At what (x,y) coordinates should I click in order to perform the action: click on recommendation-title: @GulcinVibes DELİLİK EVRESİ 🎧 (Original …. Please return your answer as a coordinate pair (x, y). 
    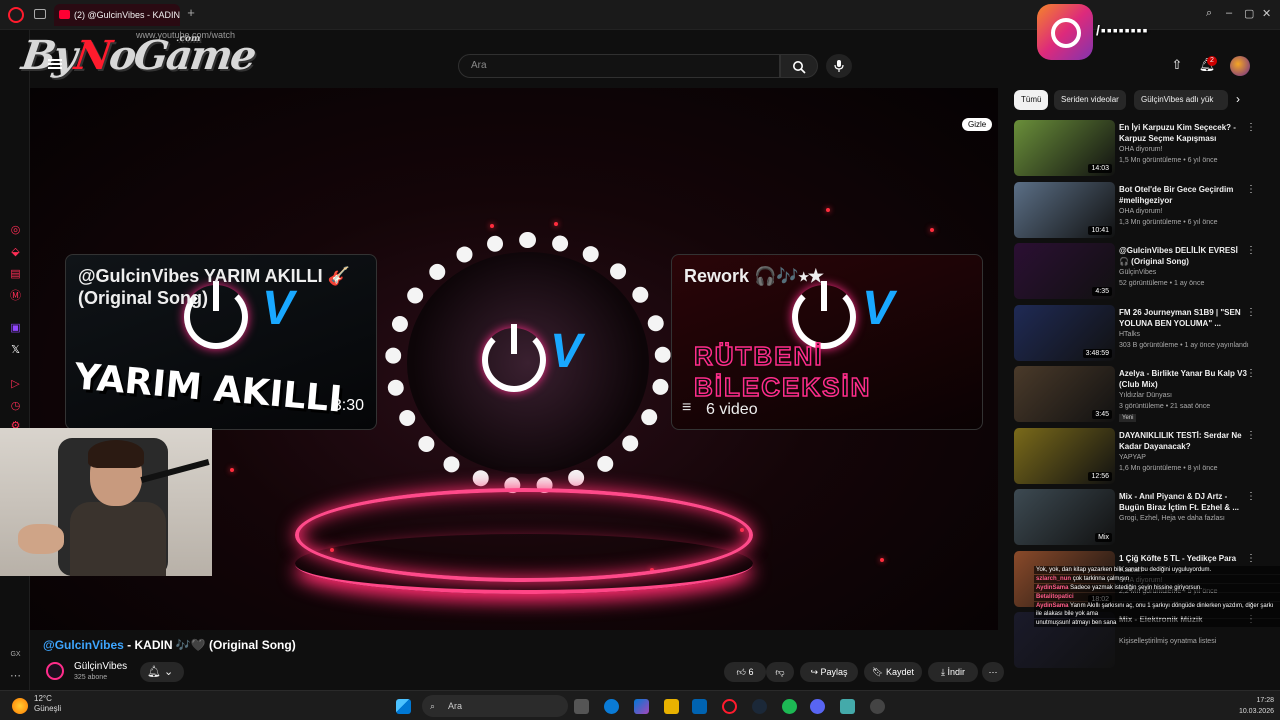
    Looking at the image, I should click on (1184, 256).